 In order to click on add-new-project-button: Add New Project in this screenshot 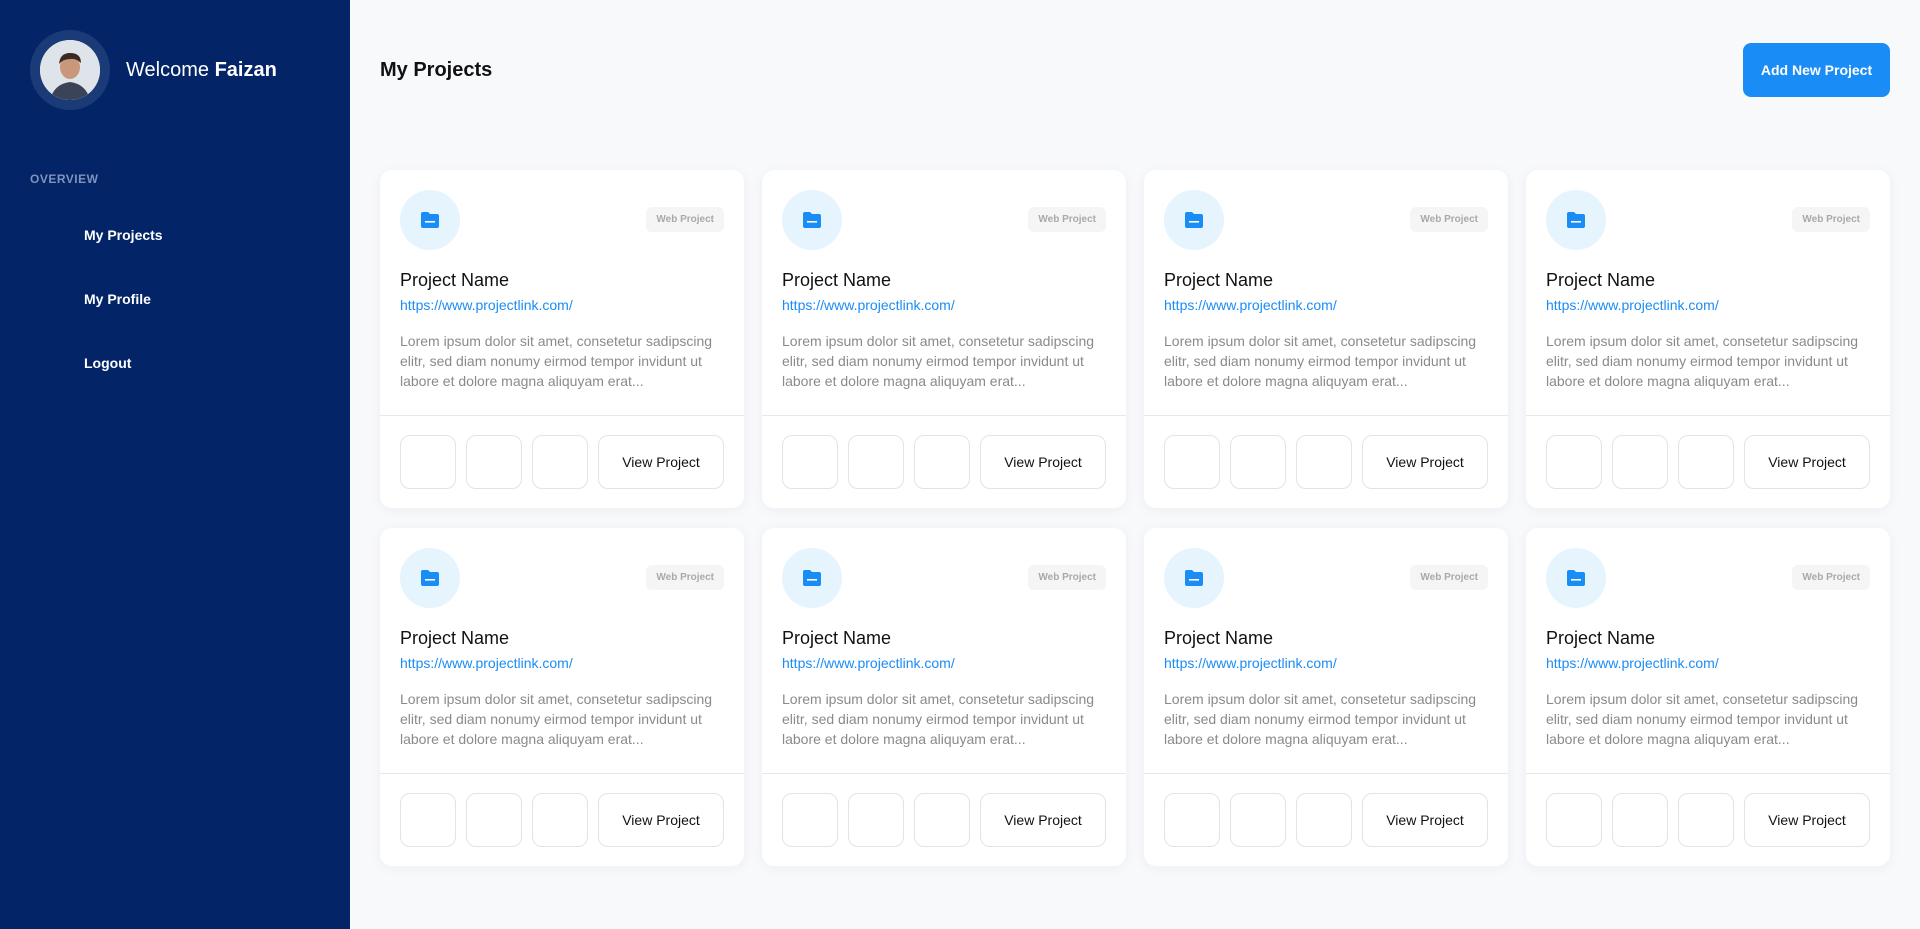, I will do `click(1816, 70)`.